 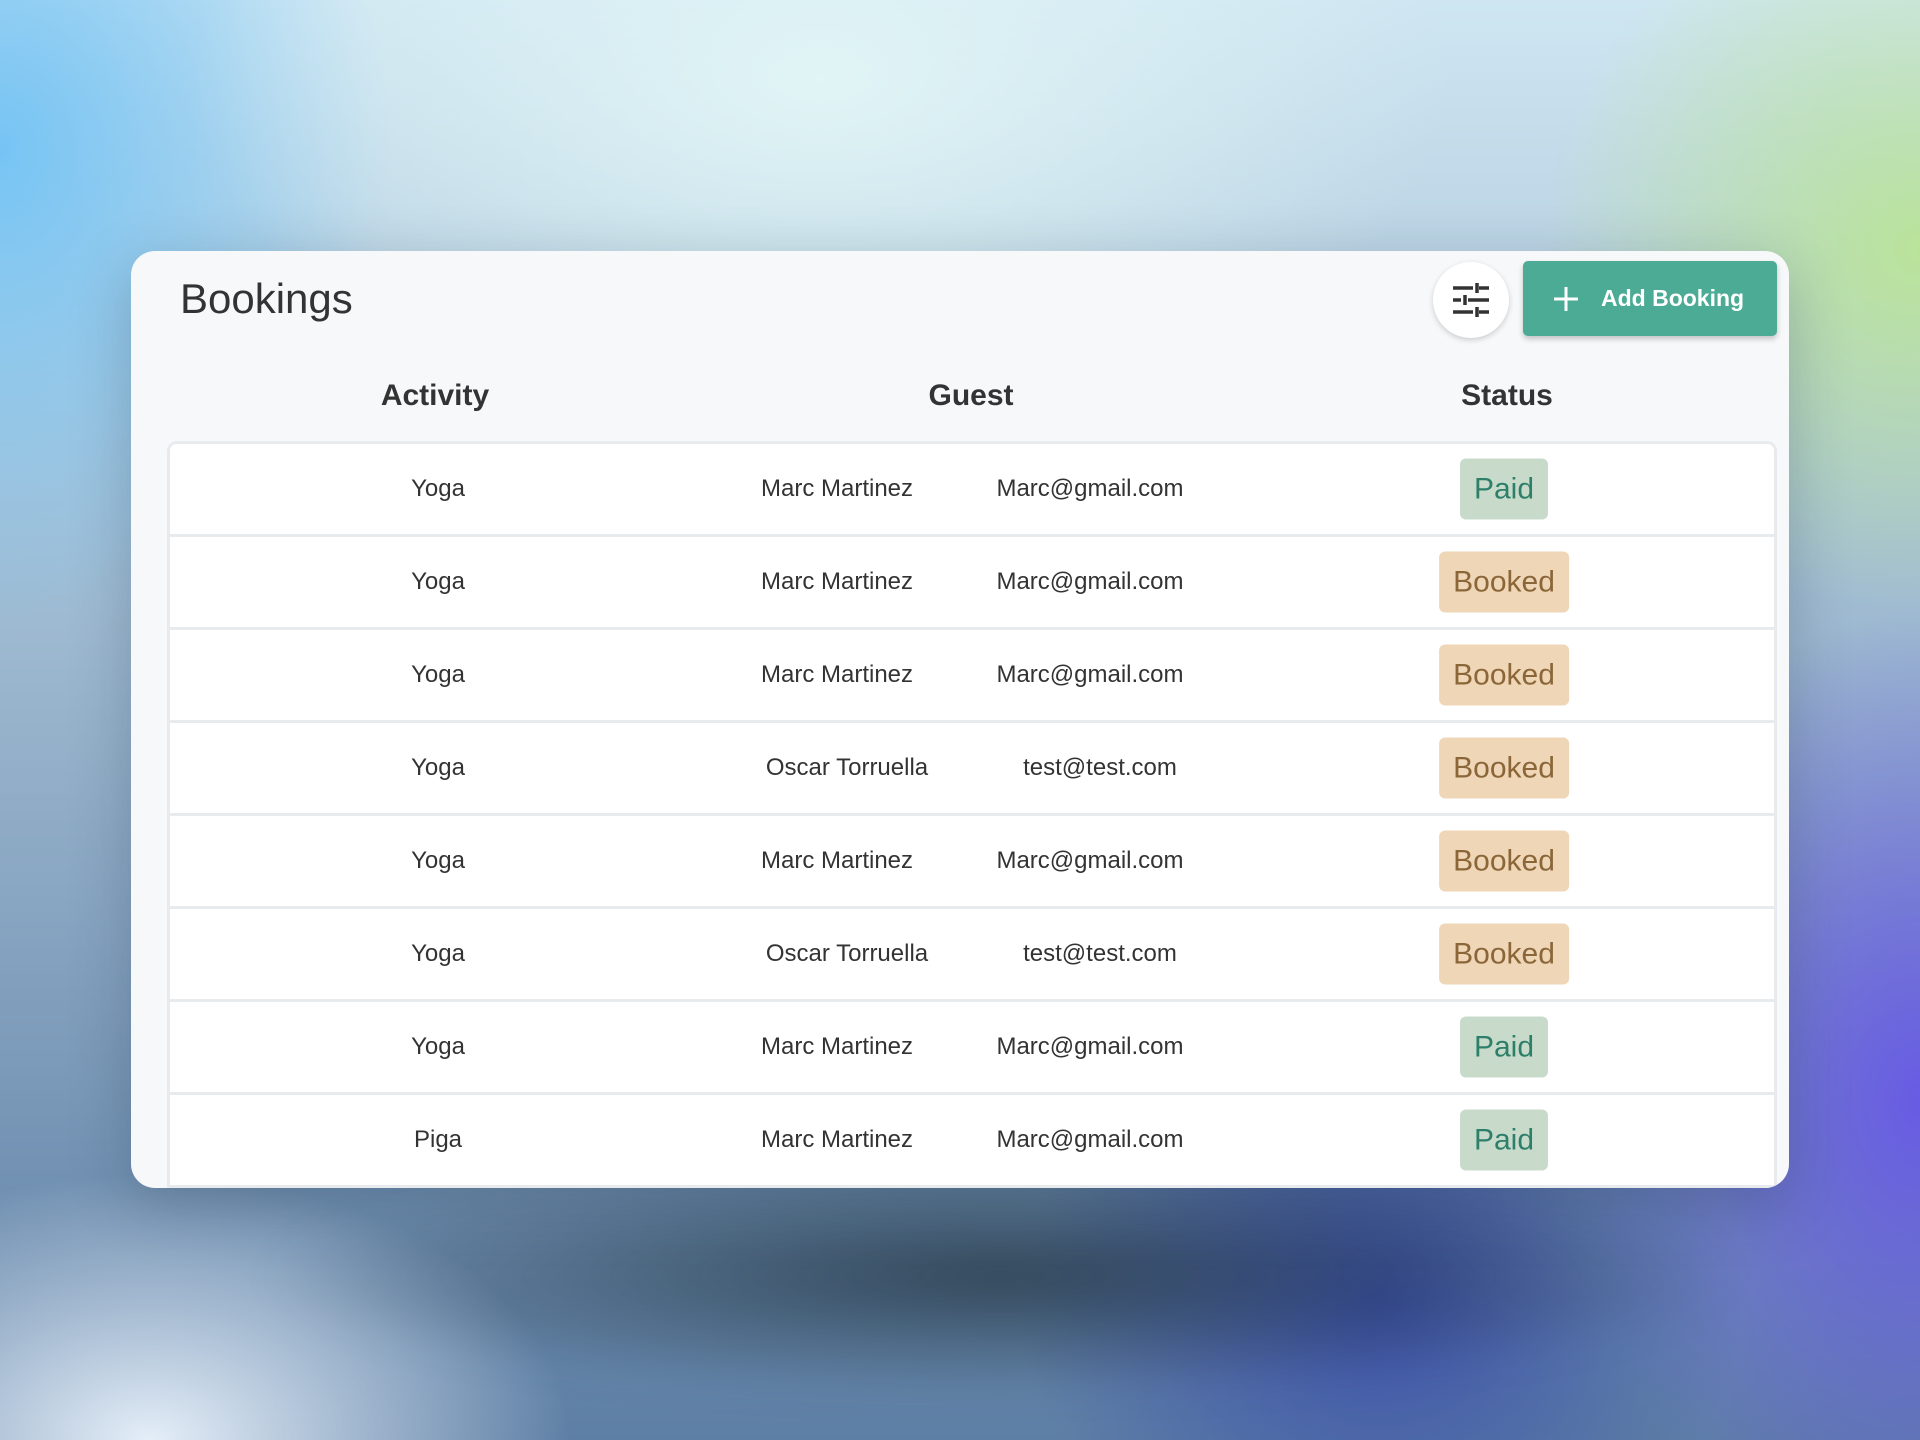 What do you see at coordinates (435, 396) in the screenshot?
I see `column-header-activity: Activity` at bounding box center [435, 396].